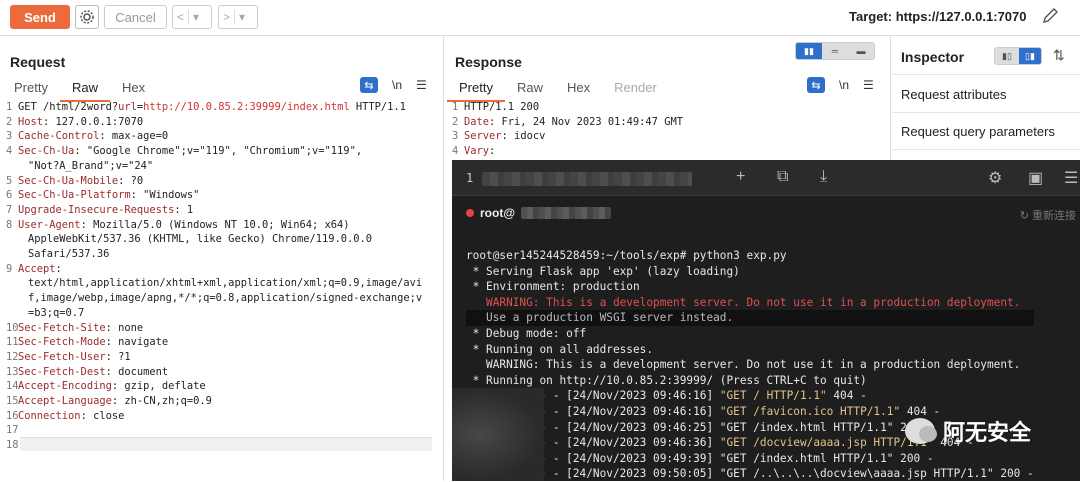  I want to click on terminal-text: * Running on all addresses., so click(560, 349).